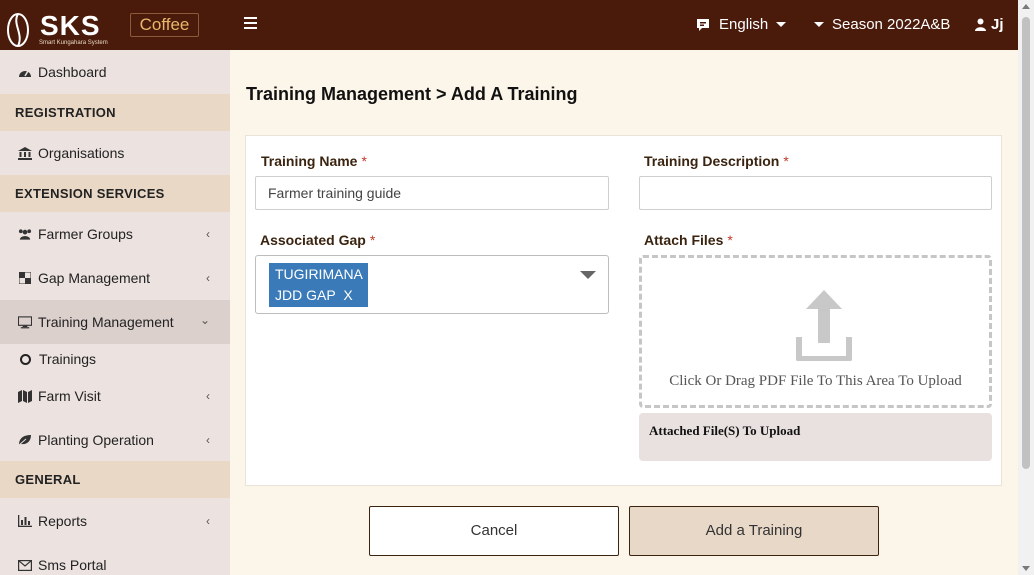 This screenshot has width=1034, height=575. What do you see at coordinates (115, 396) in the screenshot?
I see `sidebar-item-farm-visit: Farm Visit ‹` at bounding box center [115, 396].